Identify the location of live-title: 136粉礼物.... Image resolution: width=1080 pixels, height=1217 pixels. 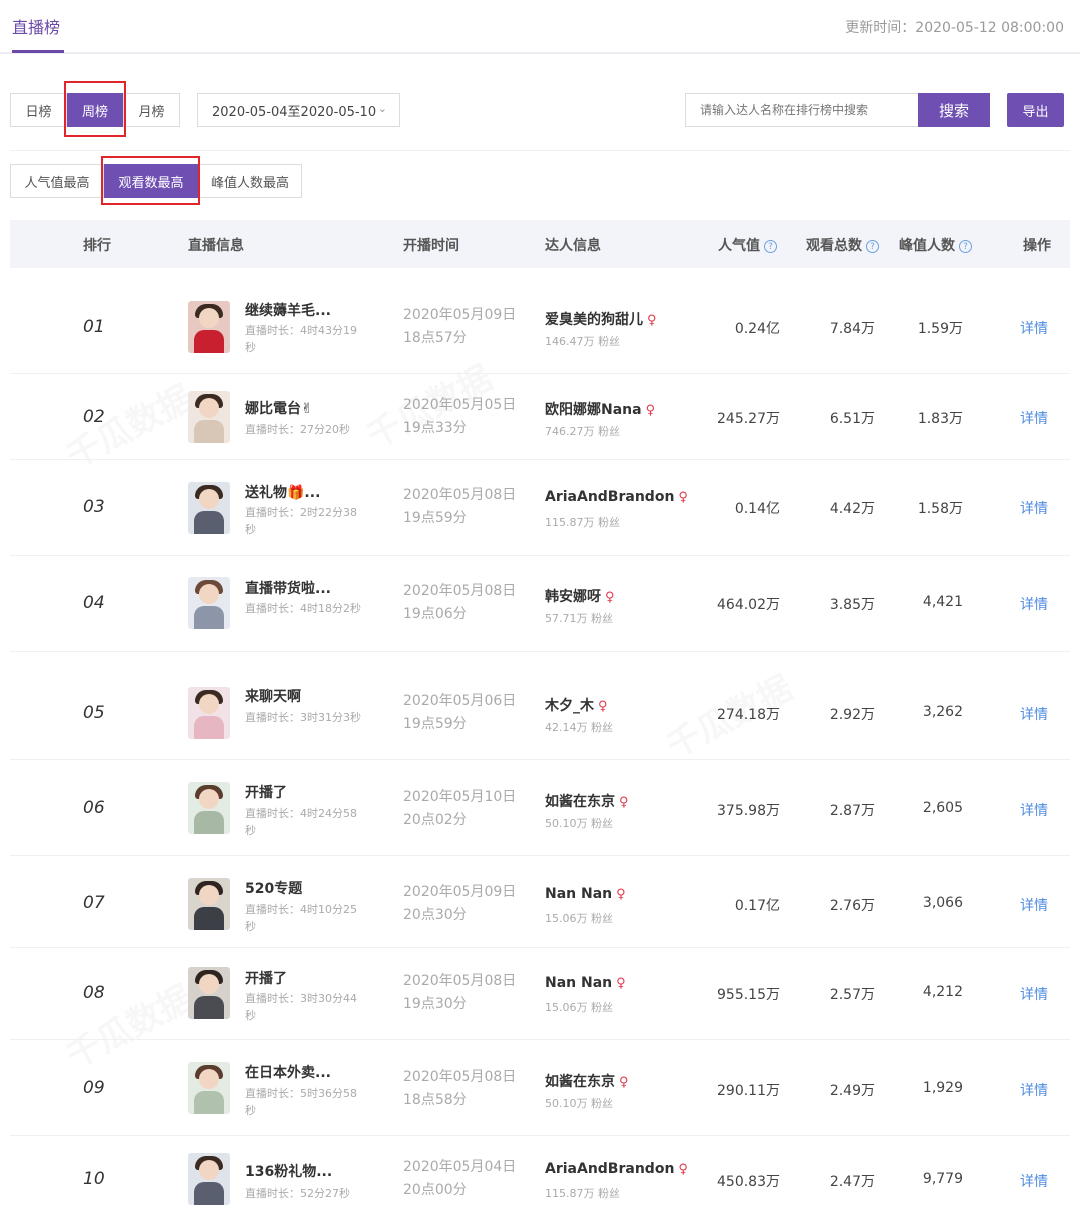
(288, 1171).